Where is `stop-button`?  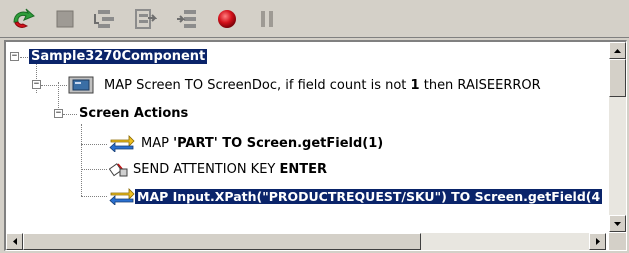
stop-button is located at coordinates (65, 19).